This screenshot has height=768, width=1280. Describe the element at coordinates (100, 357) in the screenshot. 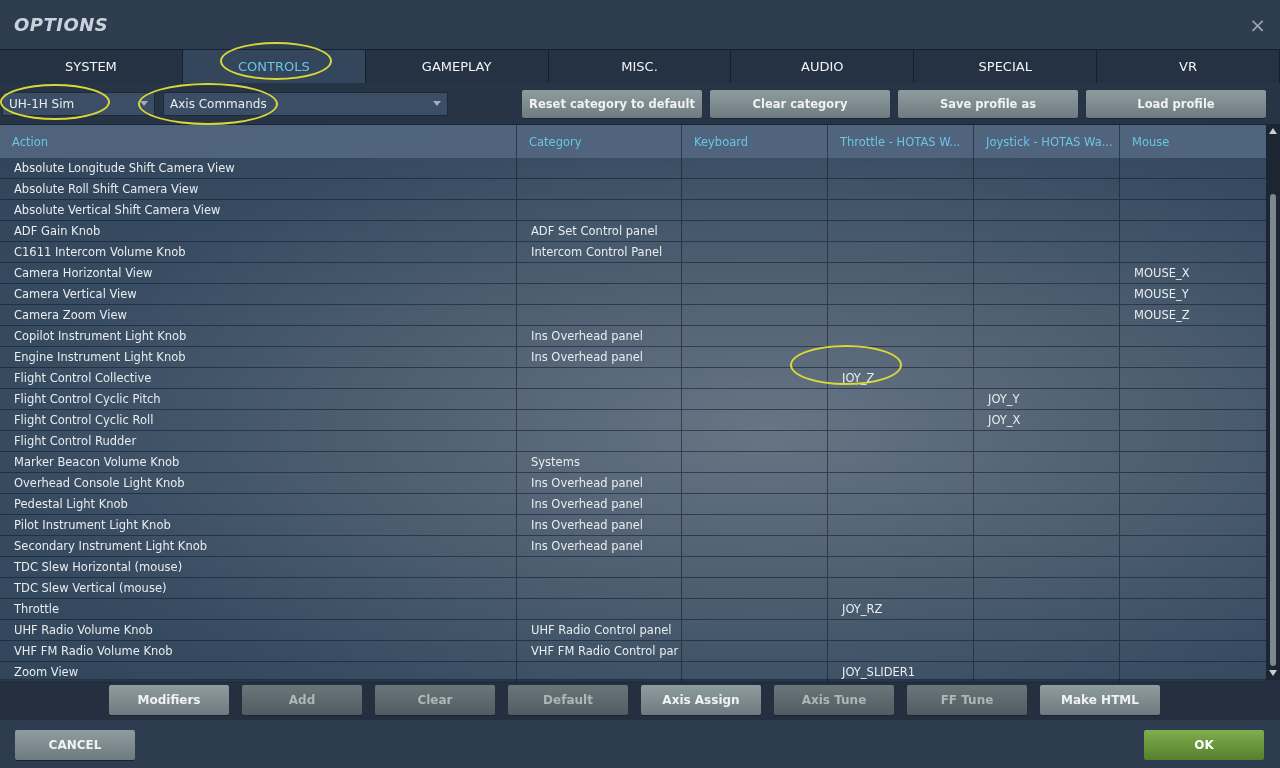

I see `table-cell: Engine Instrument Light Knob` at that location.